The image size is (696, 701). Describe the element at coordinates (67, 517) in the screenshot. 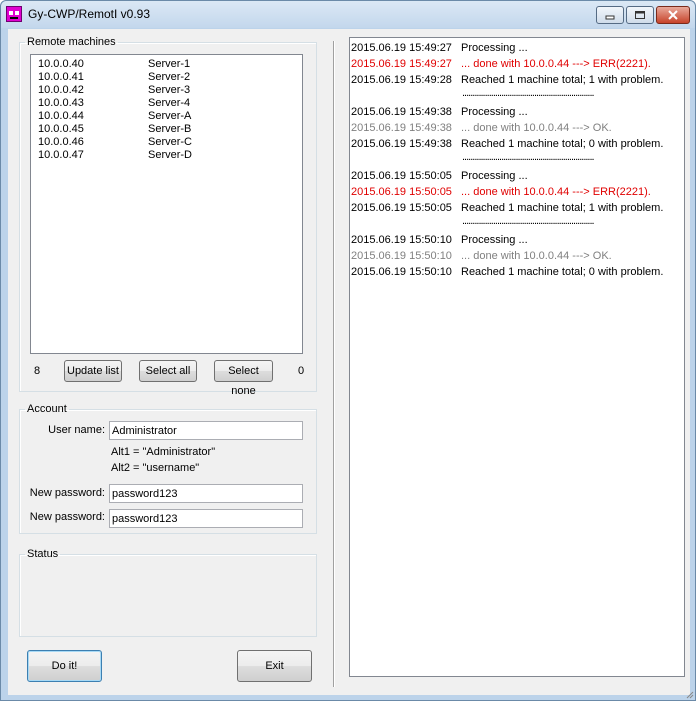

I see `confirm-password-label: New password:` at that location.